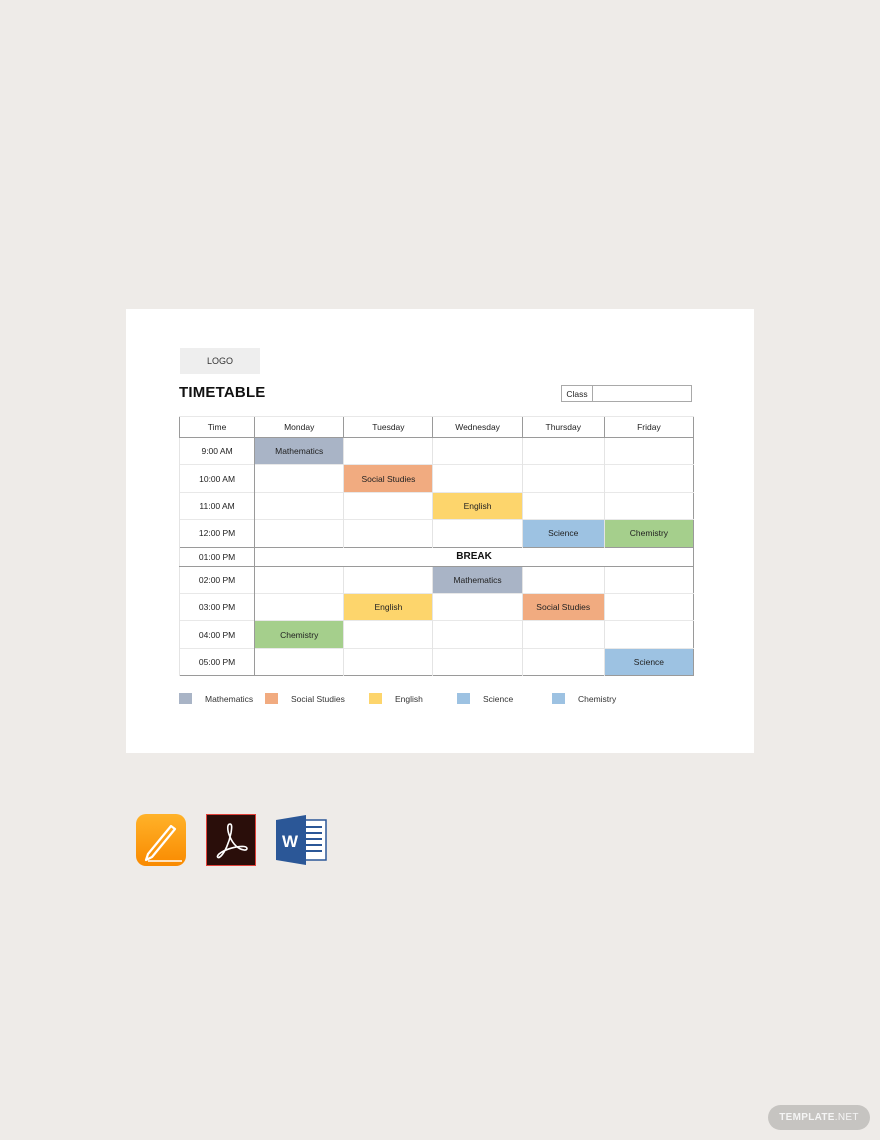 The image size is (880, 1140). I want to click on time-cell: 10:00 AM, so click(217, 478).